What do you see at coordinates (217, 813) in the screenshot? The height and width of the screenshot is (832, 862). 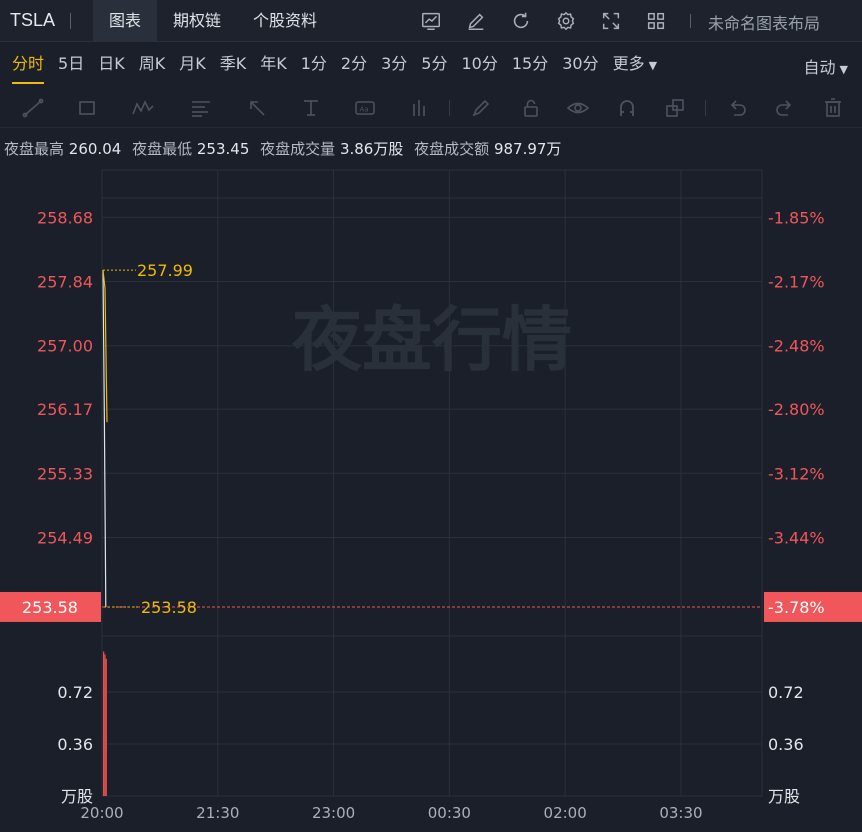 I see `x-tick-label: 21:30` at bounding box center [217, 813].